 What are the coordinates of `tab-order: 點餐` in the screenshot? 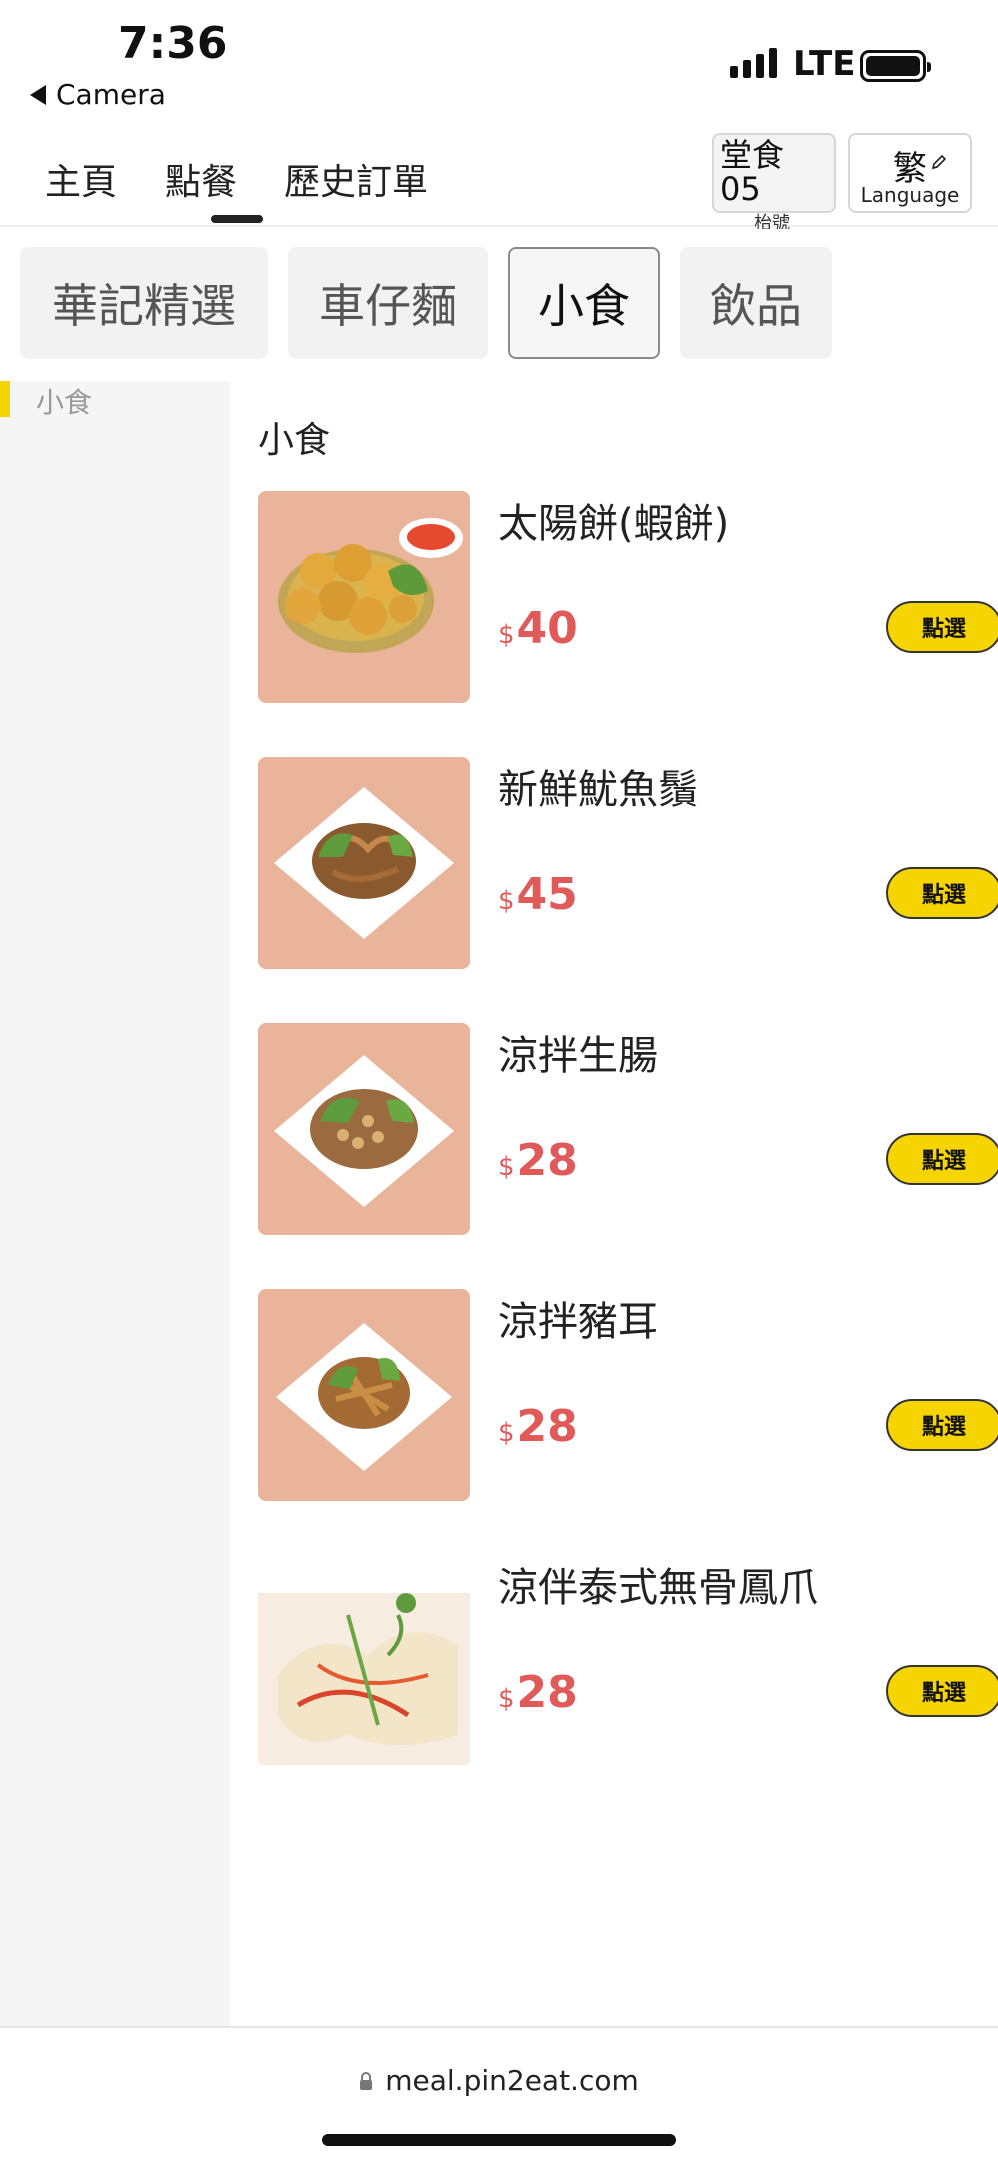 It's located at (201, 179).